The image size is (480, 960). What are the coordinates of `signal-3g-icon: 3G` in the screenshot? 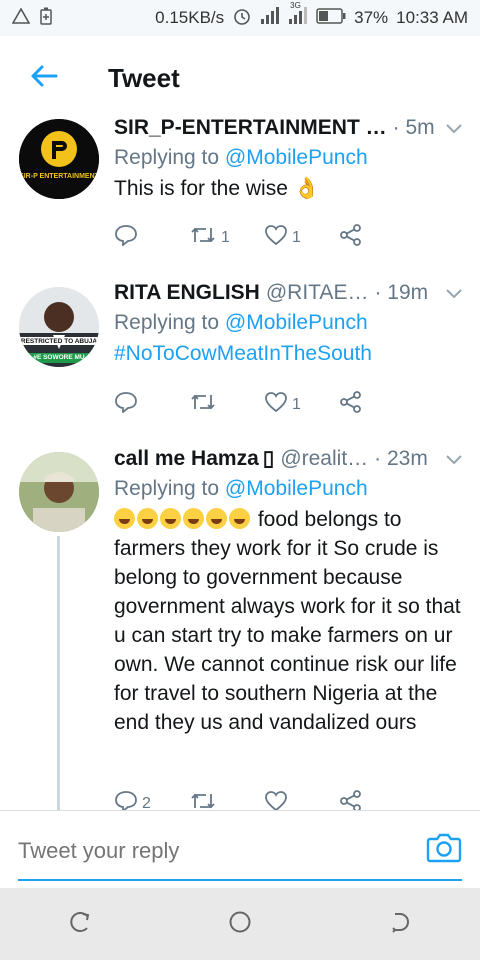 It's located at (298, 15).